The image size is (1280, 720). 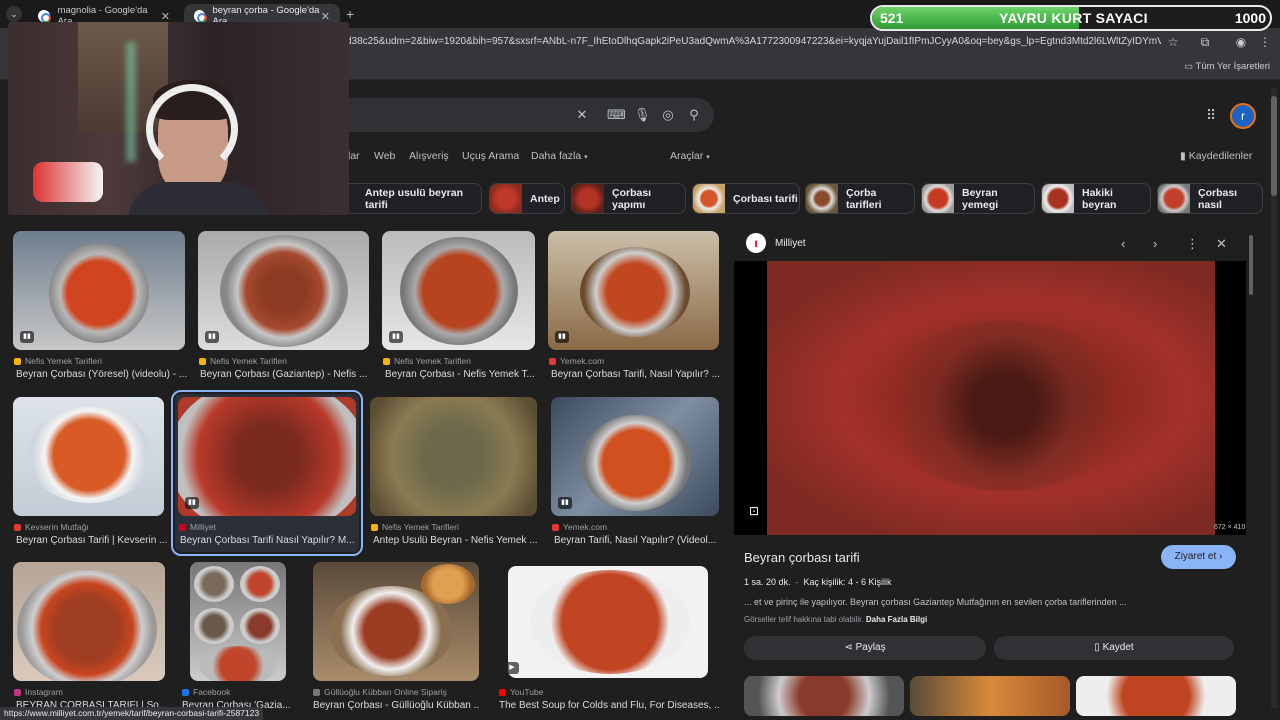 I want to click on chip-label: Çorba tarifleri, so click(x=864, y=198).